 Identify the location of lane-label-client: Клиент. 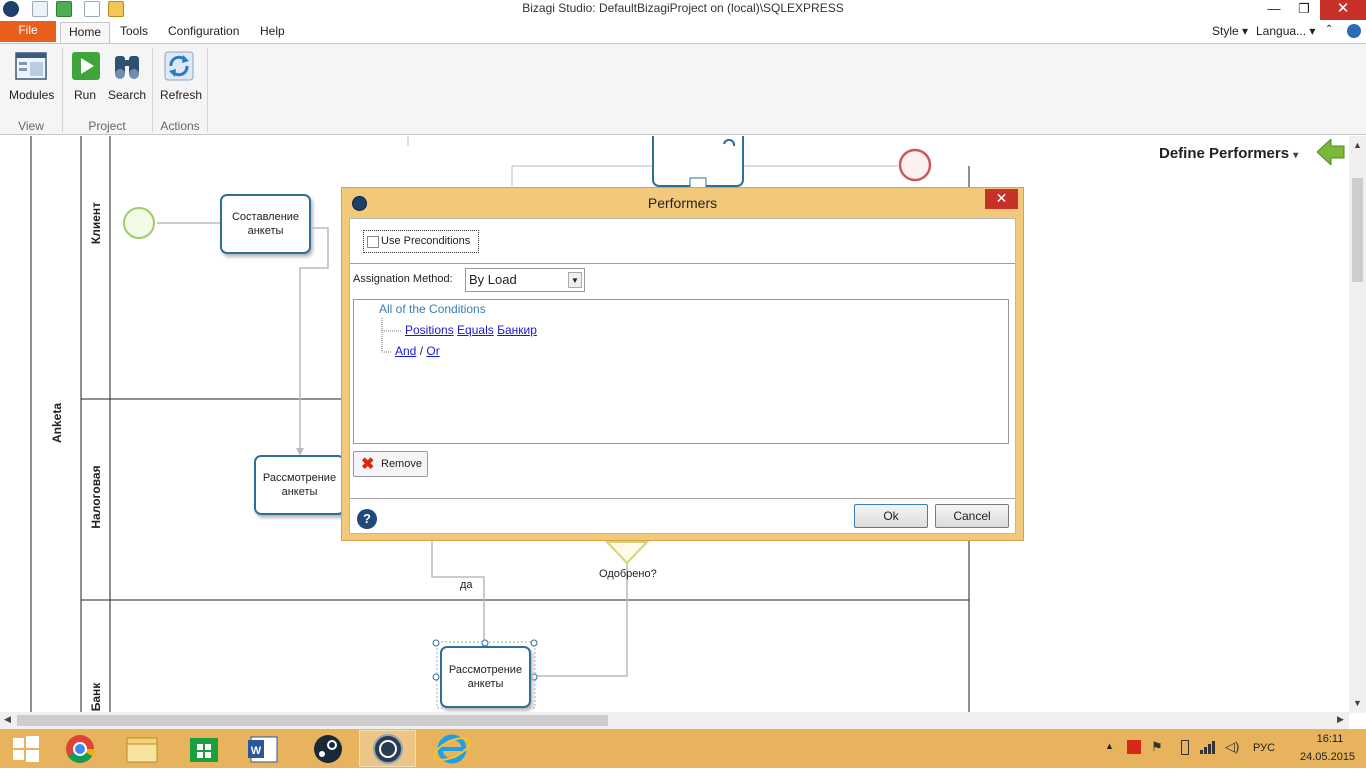
(96, 223).